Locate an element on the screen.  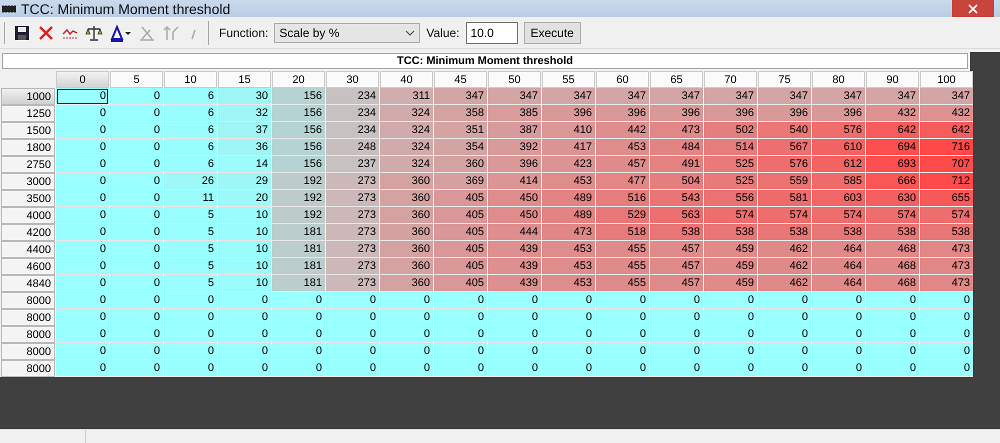
table-cell: 29 is located at coordinates (244, 181).